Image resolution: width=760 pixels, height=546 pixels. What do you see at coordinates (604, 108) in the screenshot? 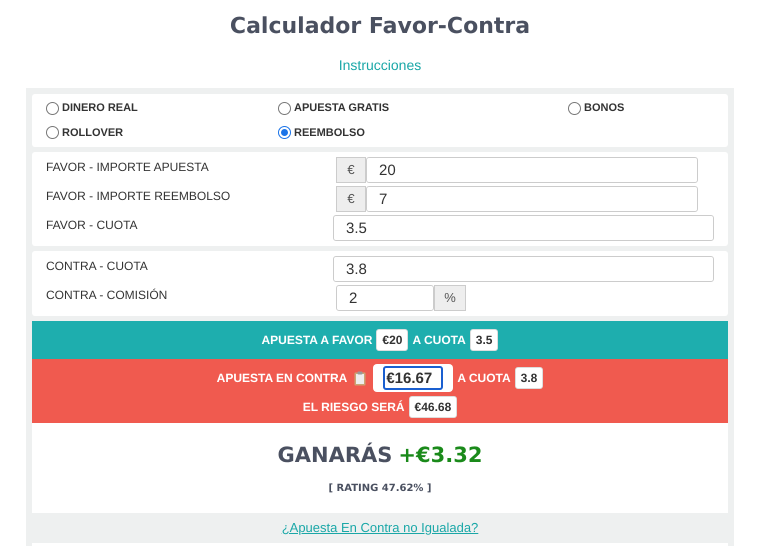
I see `option-label: BONOS` at bounding box center [604, 108].